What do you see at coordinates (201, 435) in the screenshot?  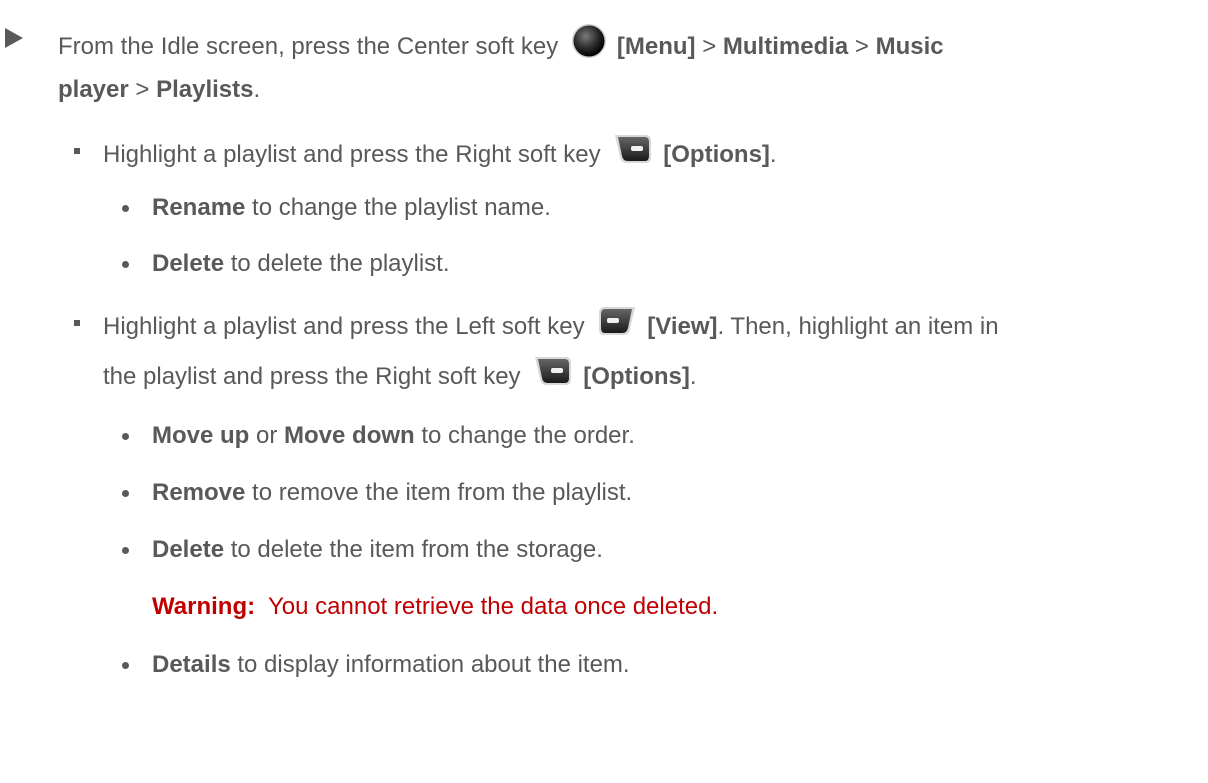 I see `move-up-label: Move up` at bounding box center [201, 435].